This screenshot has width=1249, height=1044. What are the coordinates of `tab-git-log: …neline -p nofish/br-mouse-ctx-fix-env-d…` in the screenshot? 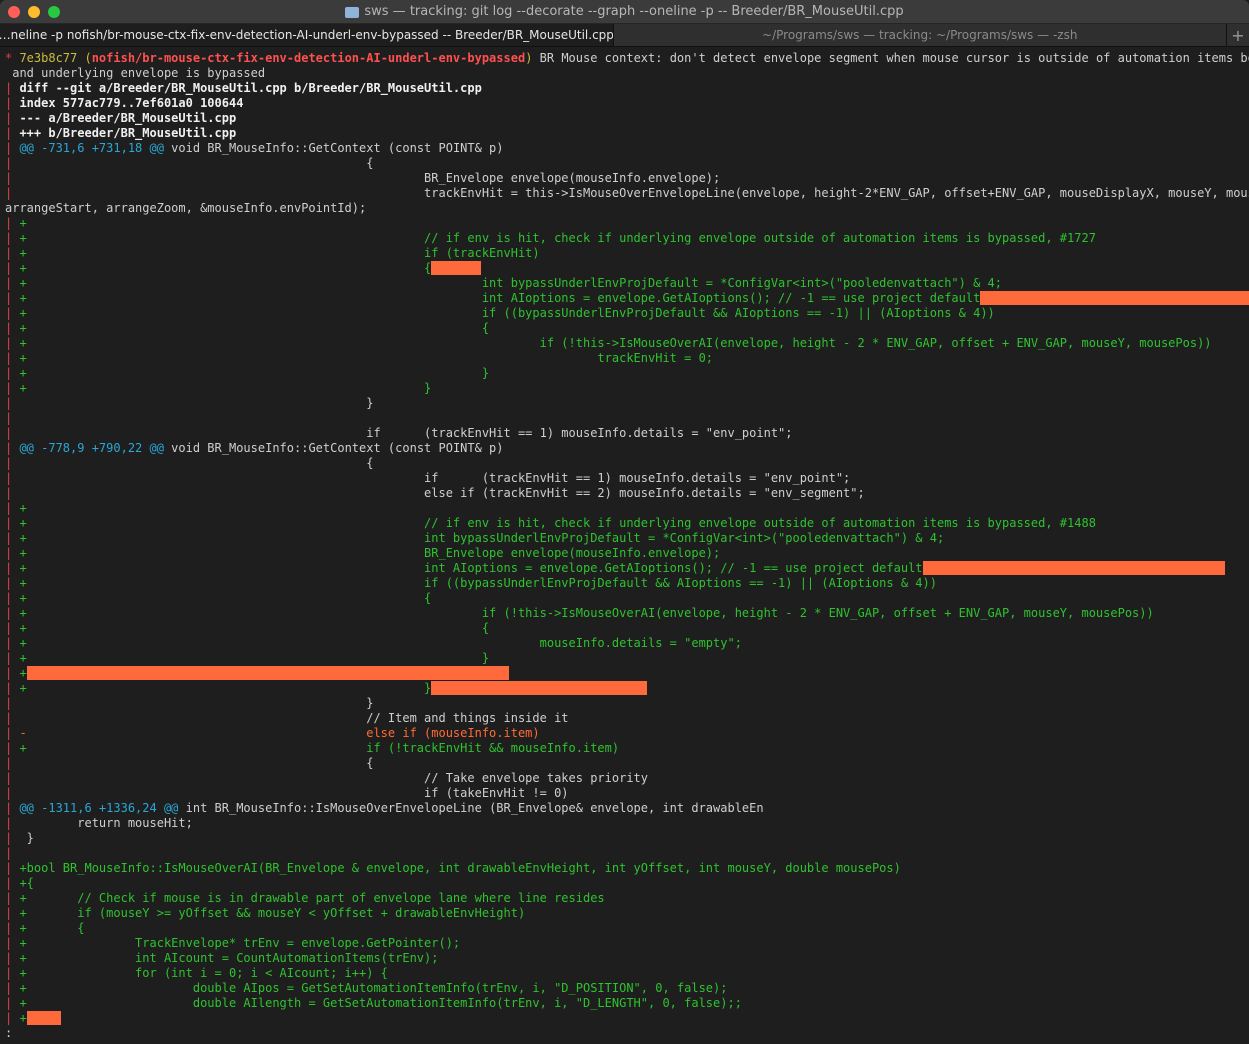 It's located at (307, 35).